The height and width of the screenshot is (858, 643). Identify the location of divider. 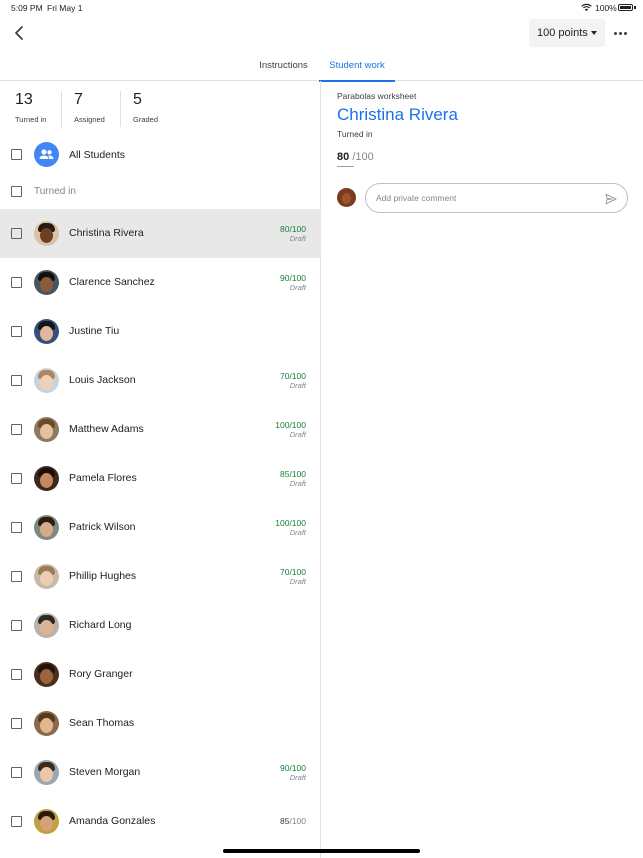
(120, 109).